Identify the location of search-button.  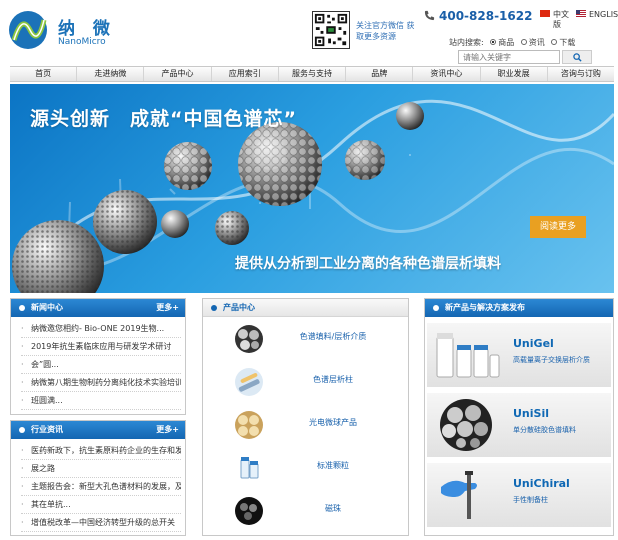
(577, 57).